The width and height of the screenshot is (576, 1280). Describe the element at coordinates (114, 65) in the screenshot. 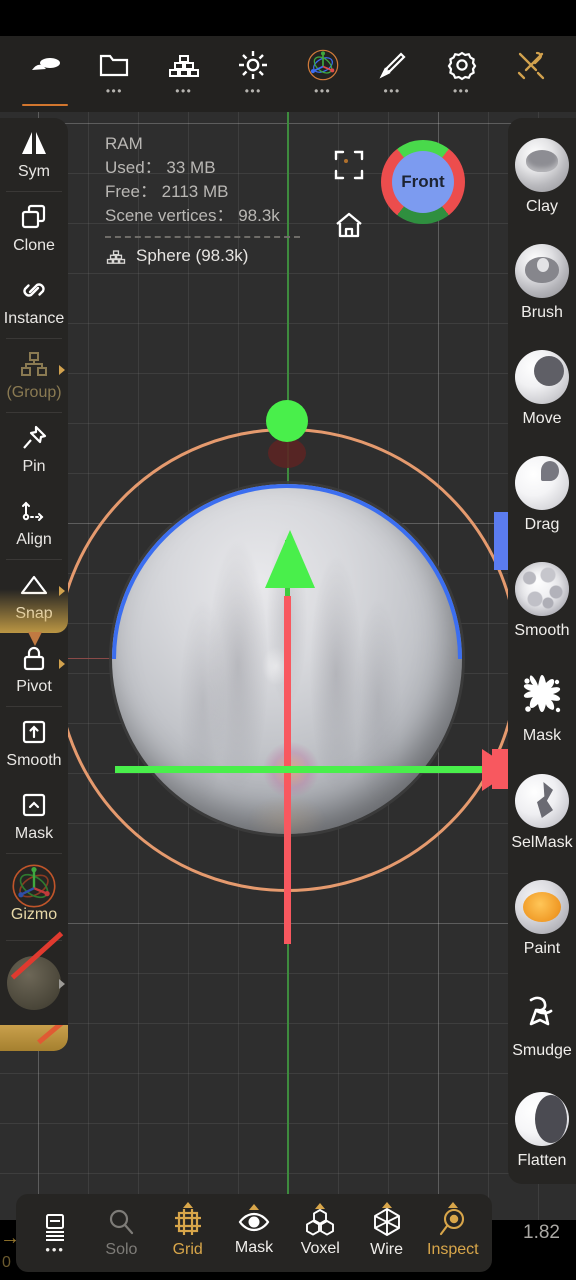

I see `folder-icon` at that location.